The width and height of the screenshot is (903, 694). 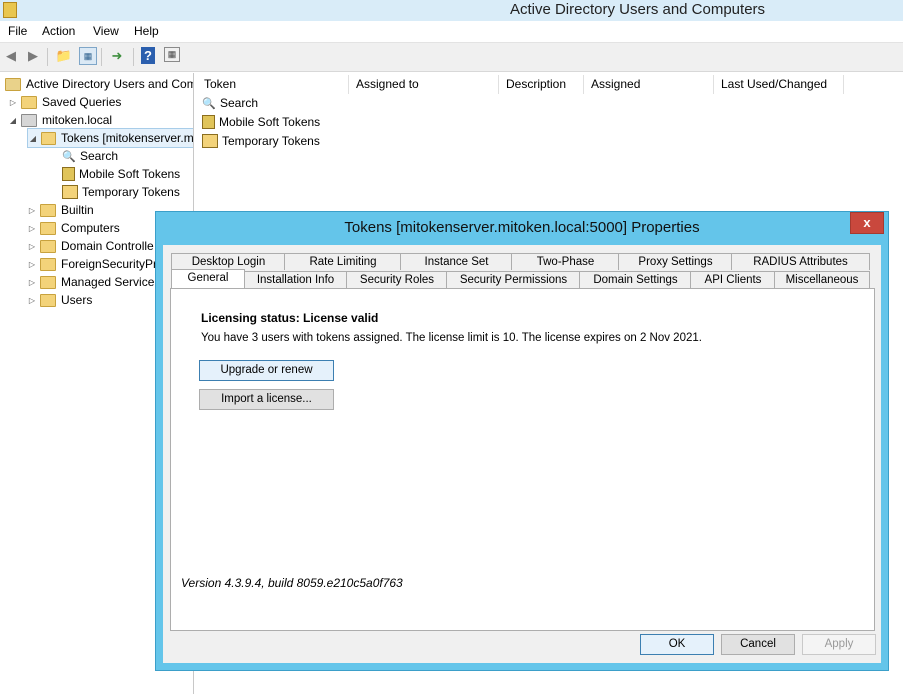 What do you see at coordinates (13, 84) in the screenshot?
I see `adusers-icon` at bounding box center [13, 84].